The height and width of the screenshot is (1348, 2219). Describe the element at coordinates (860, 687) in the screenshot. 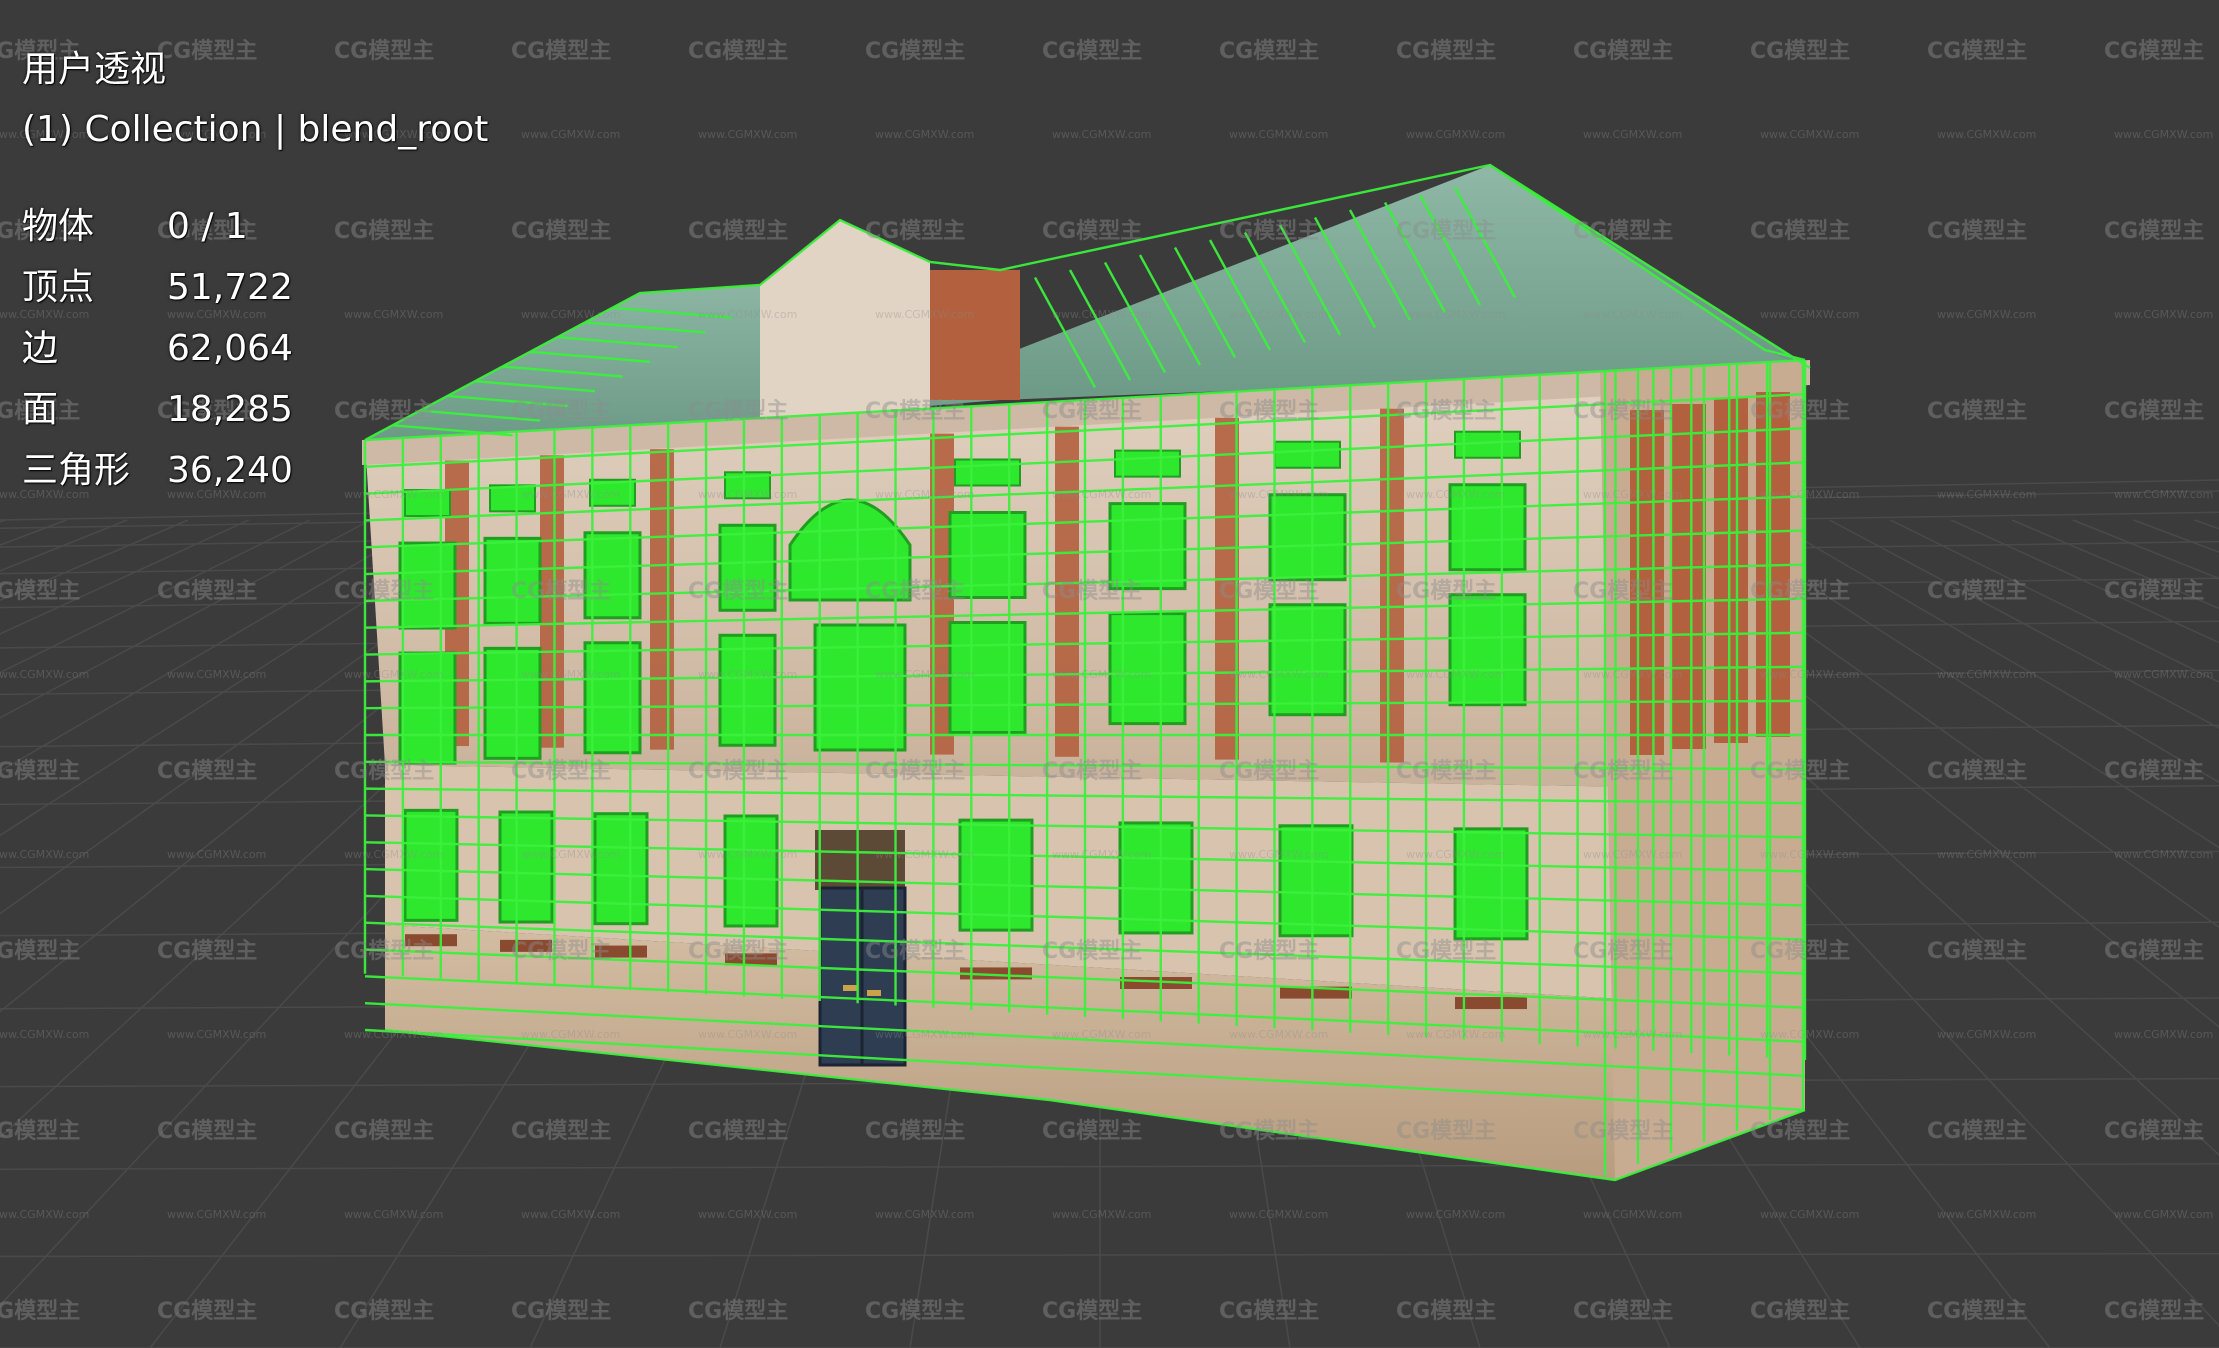

I see `window-center` at that location.